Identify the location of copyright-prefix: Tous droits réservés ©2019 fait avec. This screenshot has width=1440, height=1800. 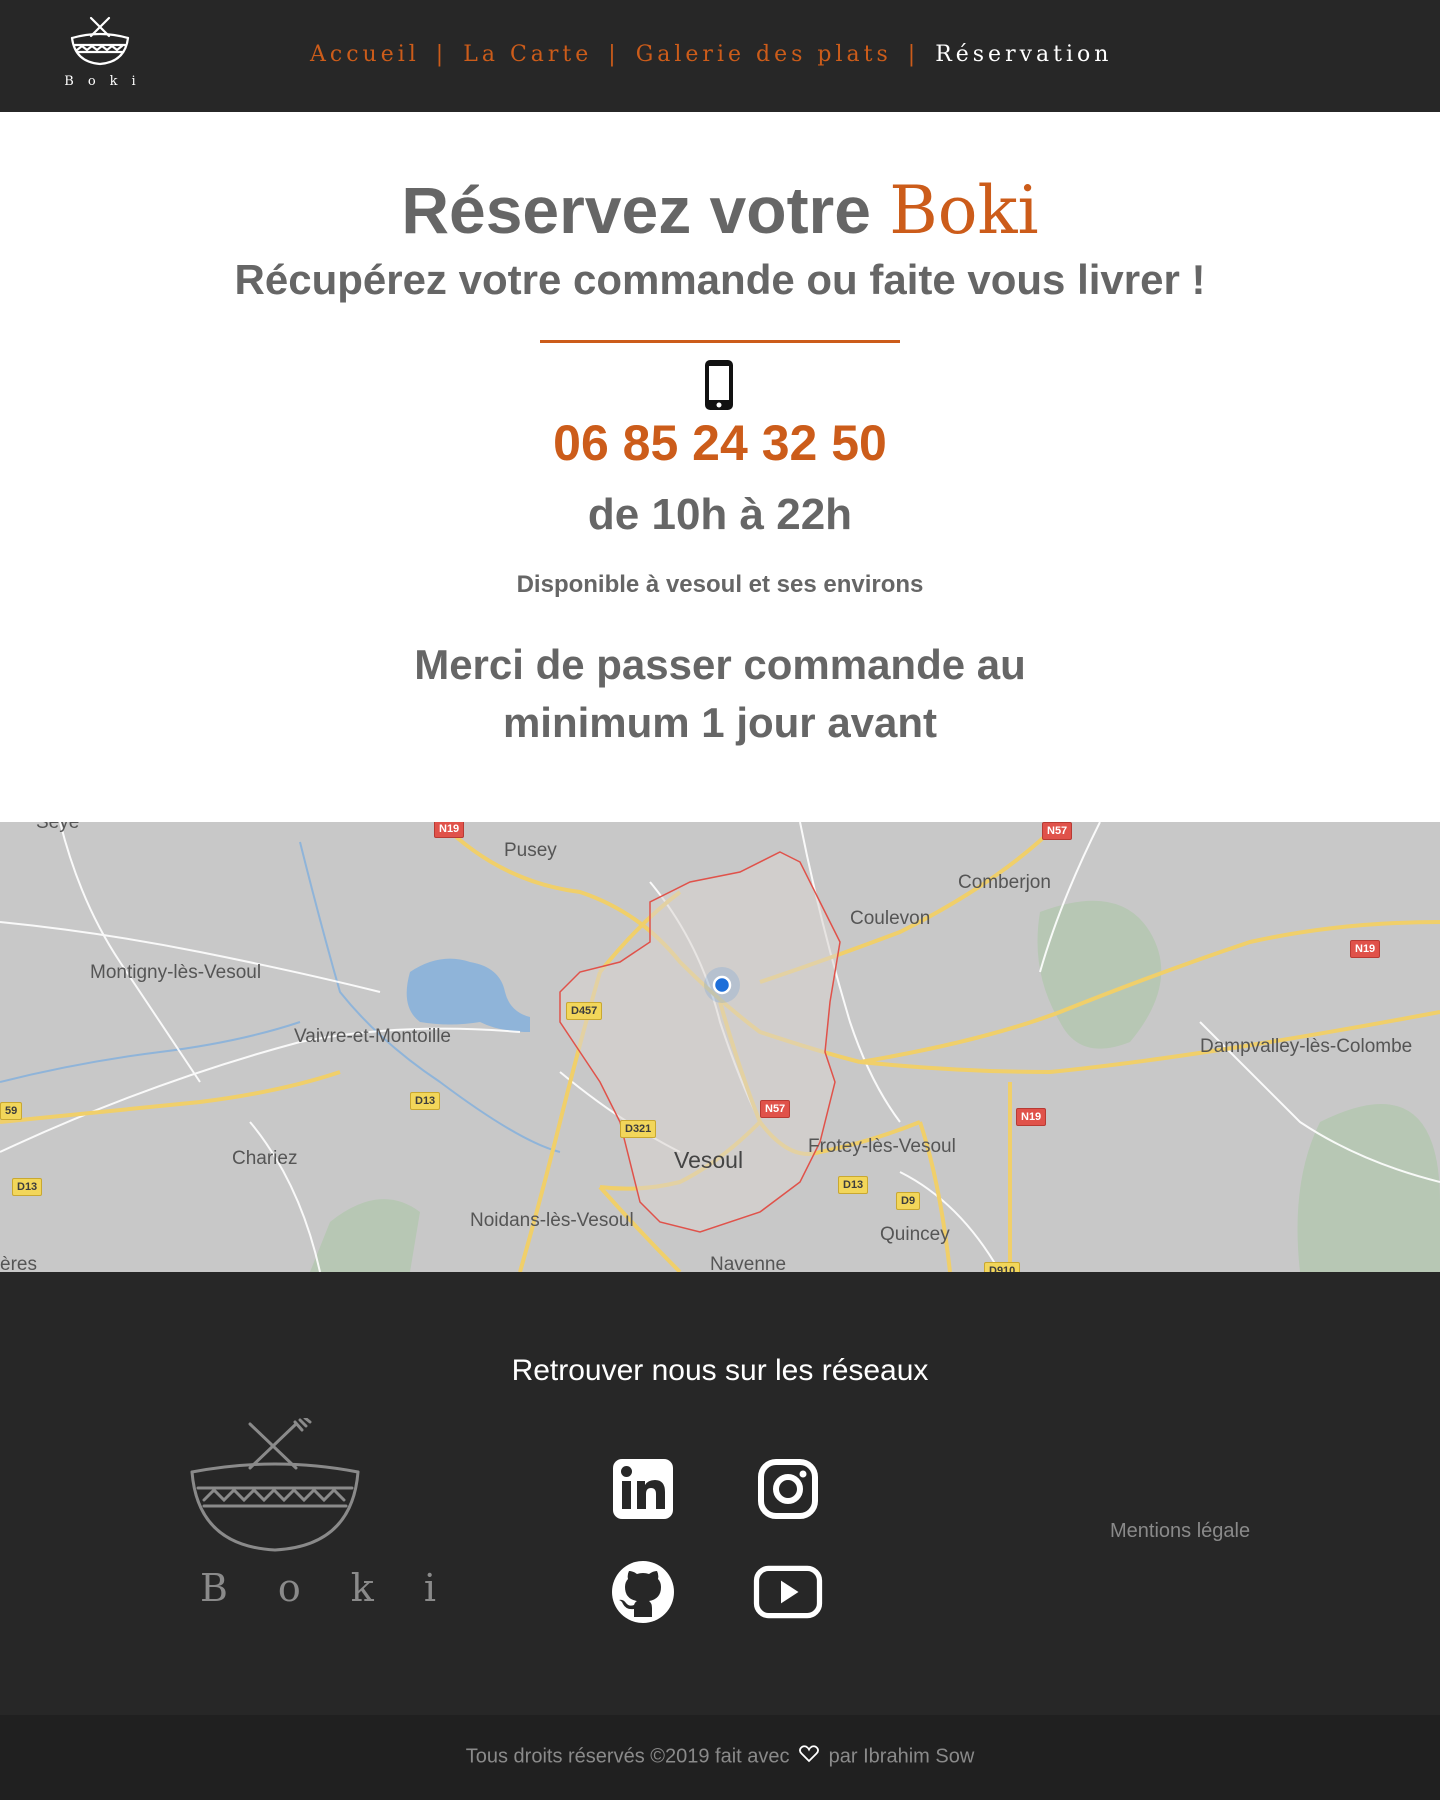
(627, 1756).